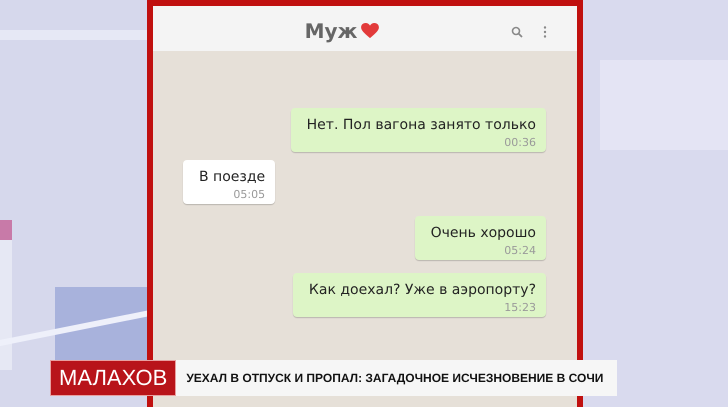 This screenshot has width=728, height=407. I want to click on message-text: Очень хорошо, so click(483, 233).